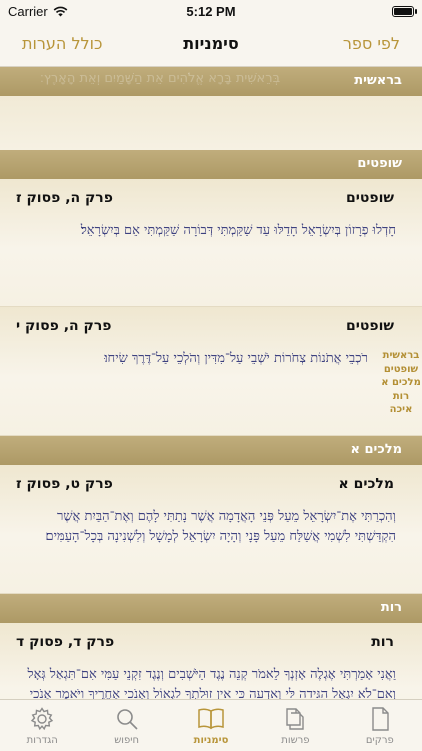 The width and height of the screenshot is (422, 751). I want to click on search-icon, so click(127, 719).